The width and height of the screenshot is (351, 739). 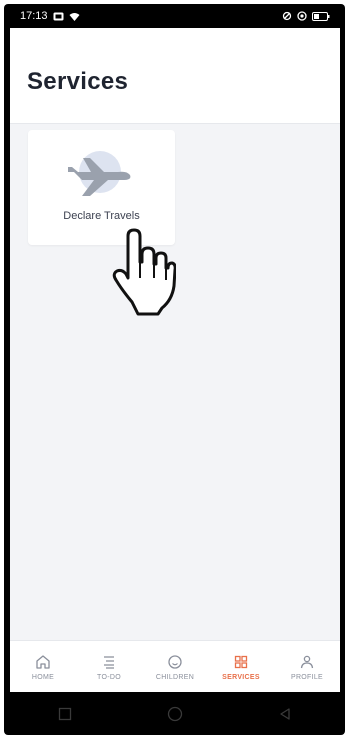 I want to click on tab-to-do-label: TO-DO, so click(x=109, y=677).